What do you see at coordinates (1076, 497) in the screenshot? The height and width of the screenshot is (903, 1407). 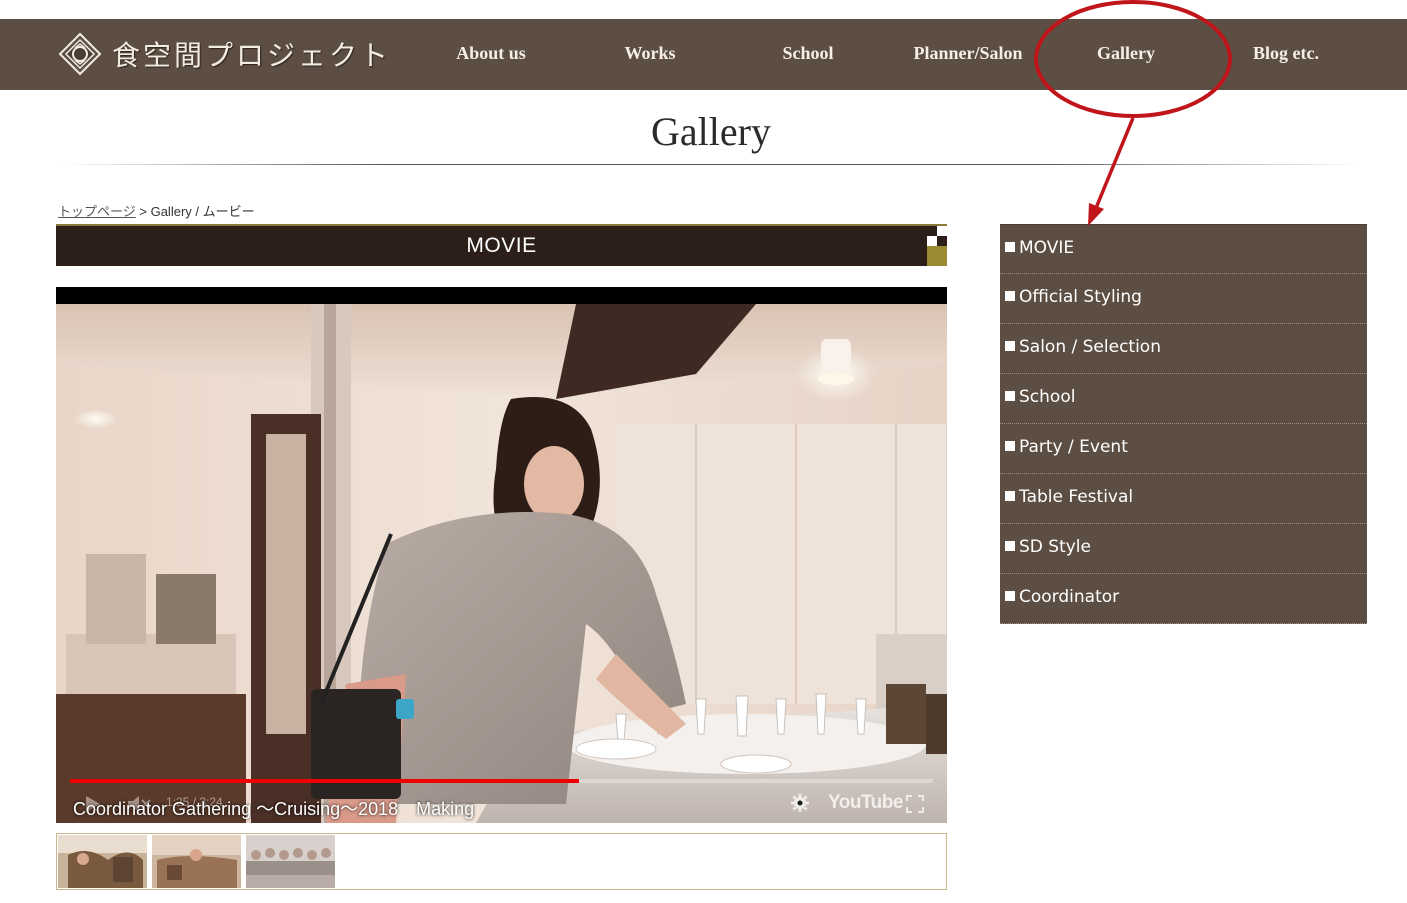 I see `sidebar-item-label: Table Festival` at bounding box center [1076, 497].